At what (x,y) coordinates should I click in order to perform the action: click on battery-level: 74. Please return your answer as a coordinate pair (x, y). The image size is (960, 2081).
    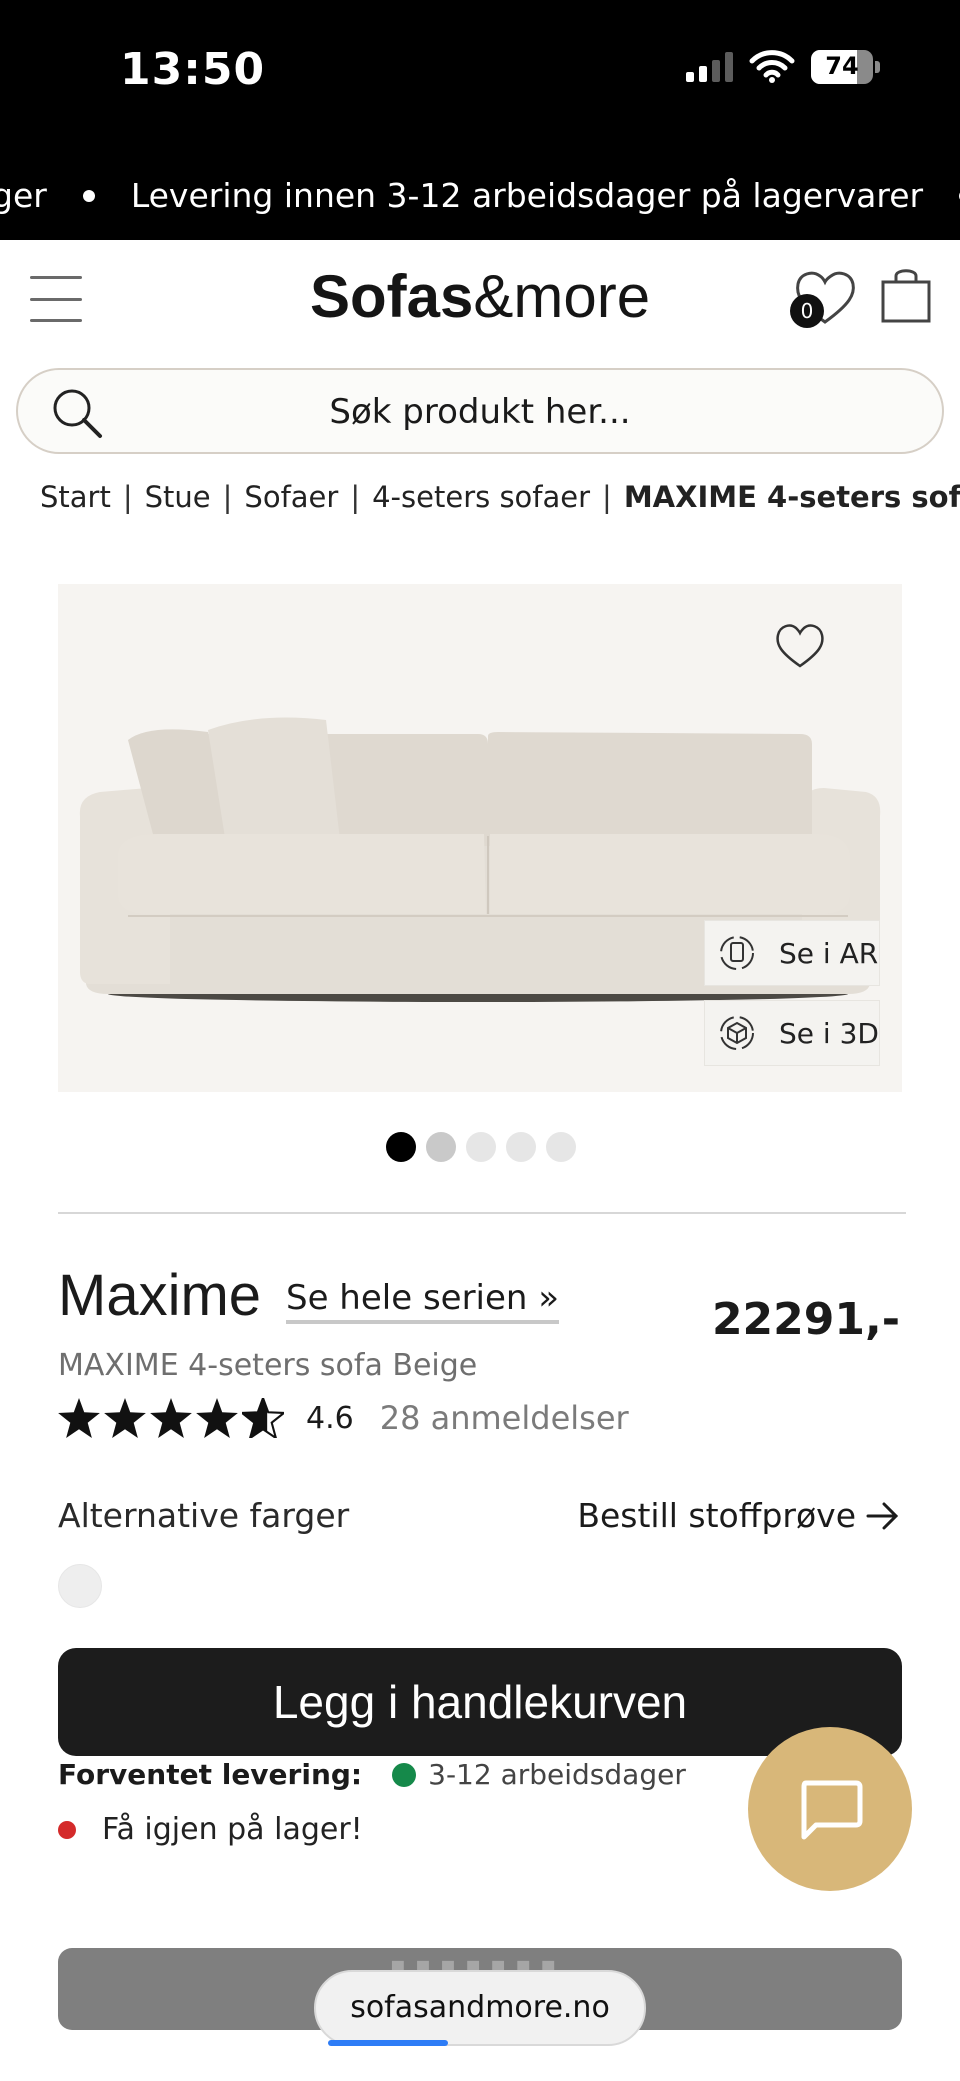
    Looking at the image, I should click on (842, 66).